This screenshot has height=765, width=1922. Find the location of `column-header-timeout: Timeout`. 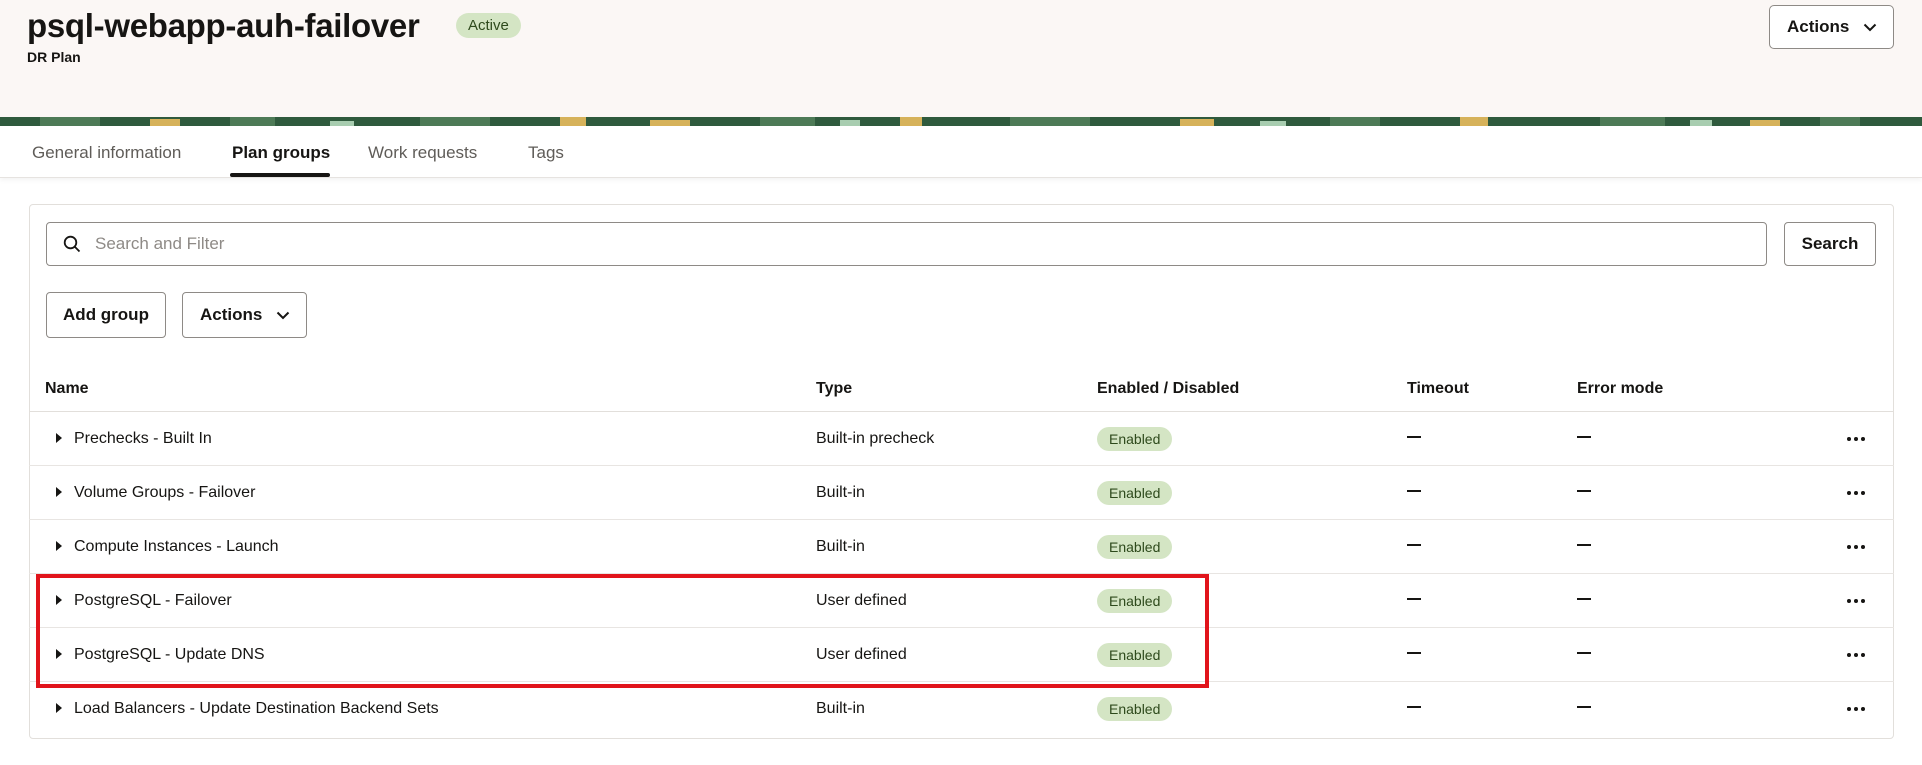

column-header-timeout: Timeout is located at coordinates (1438, 389).